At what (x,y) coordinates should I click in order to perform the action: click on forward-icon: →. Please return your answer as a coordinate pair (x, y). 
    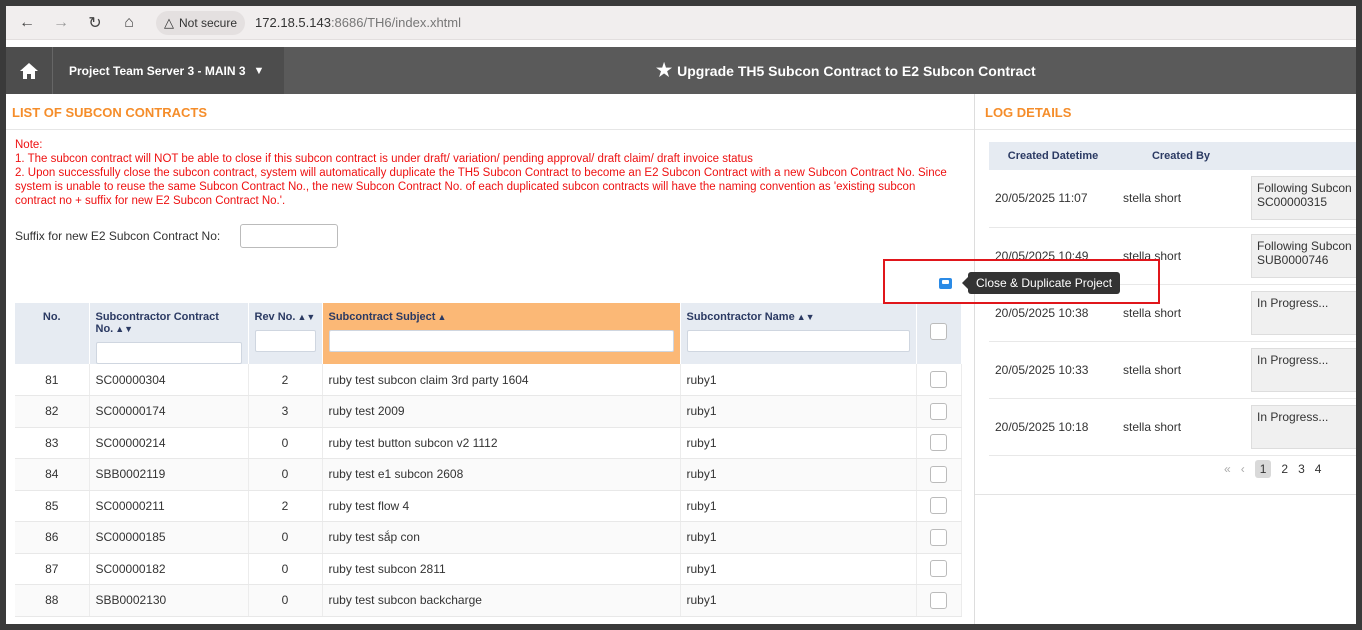
    Looking at the image, I should click on (61, 23).